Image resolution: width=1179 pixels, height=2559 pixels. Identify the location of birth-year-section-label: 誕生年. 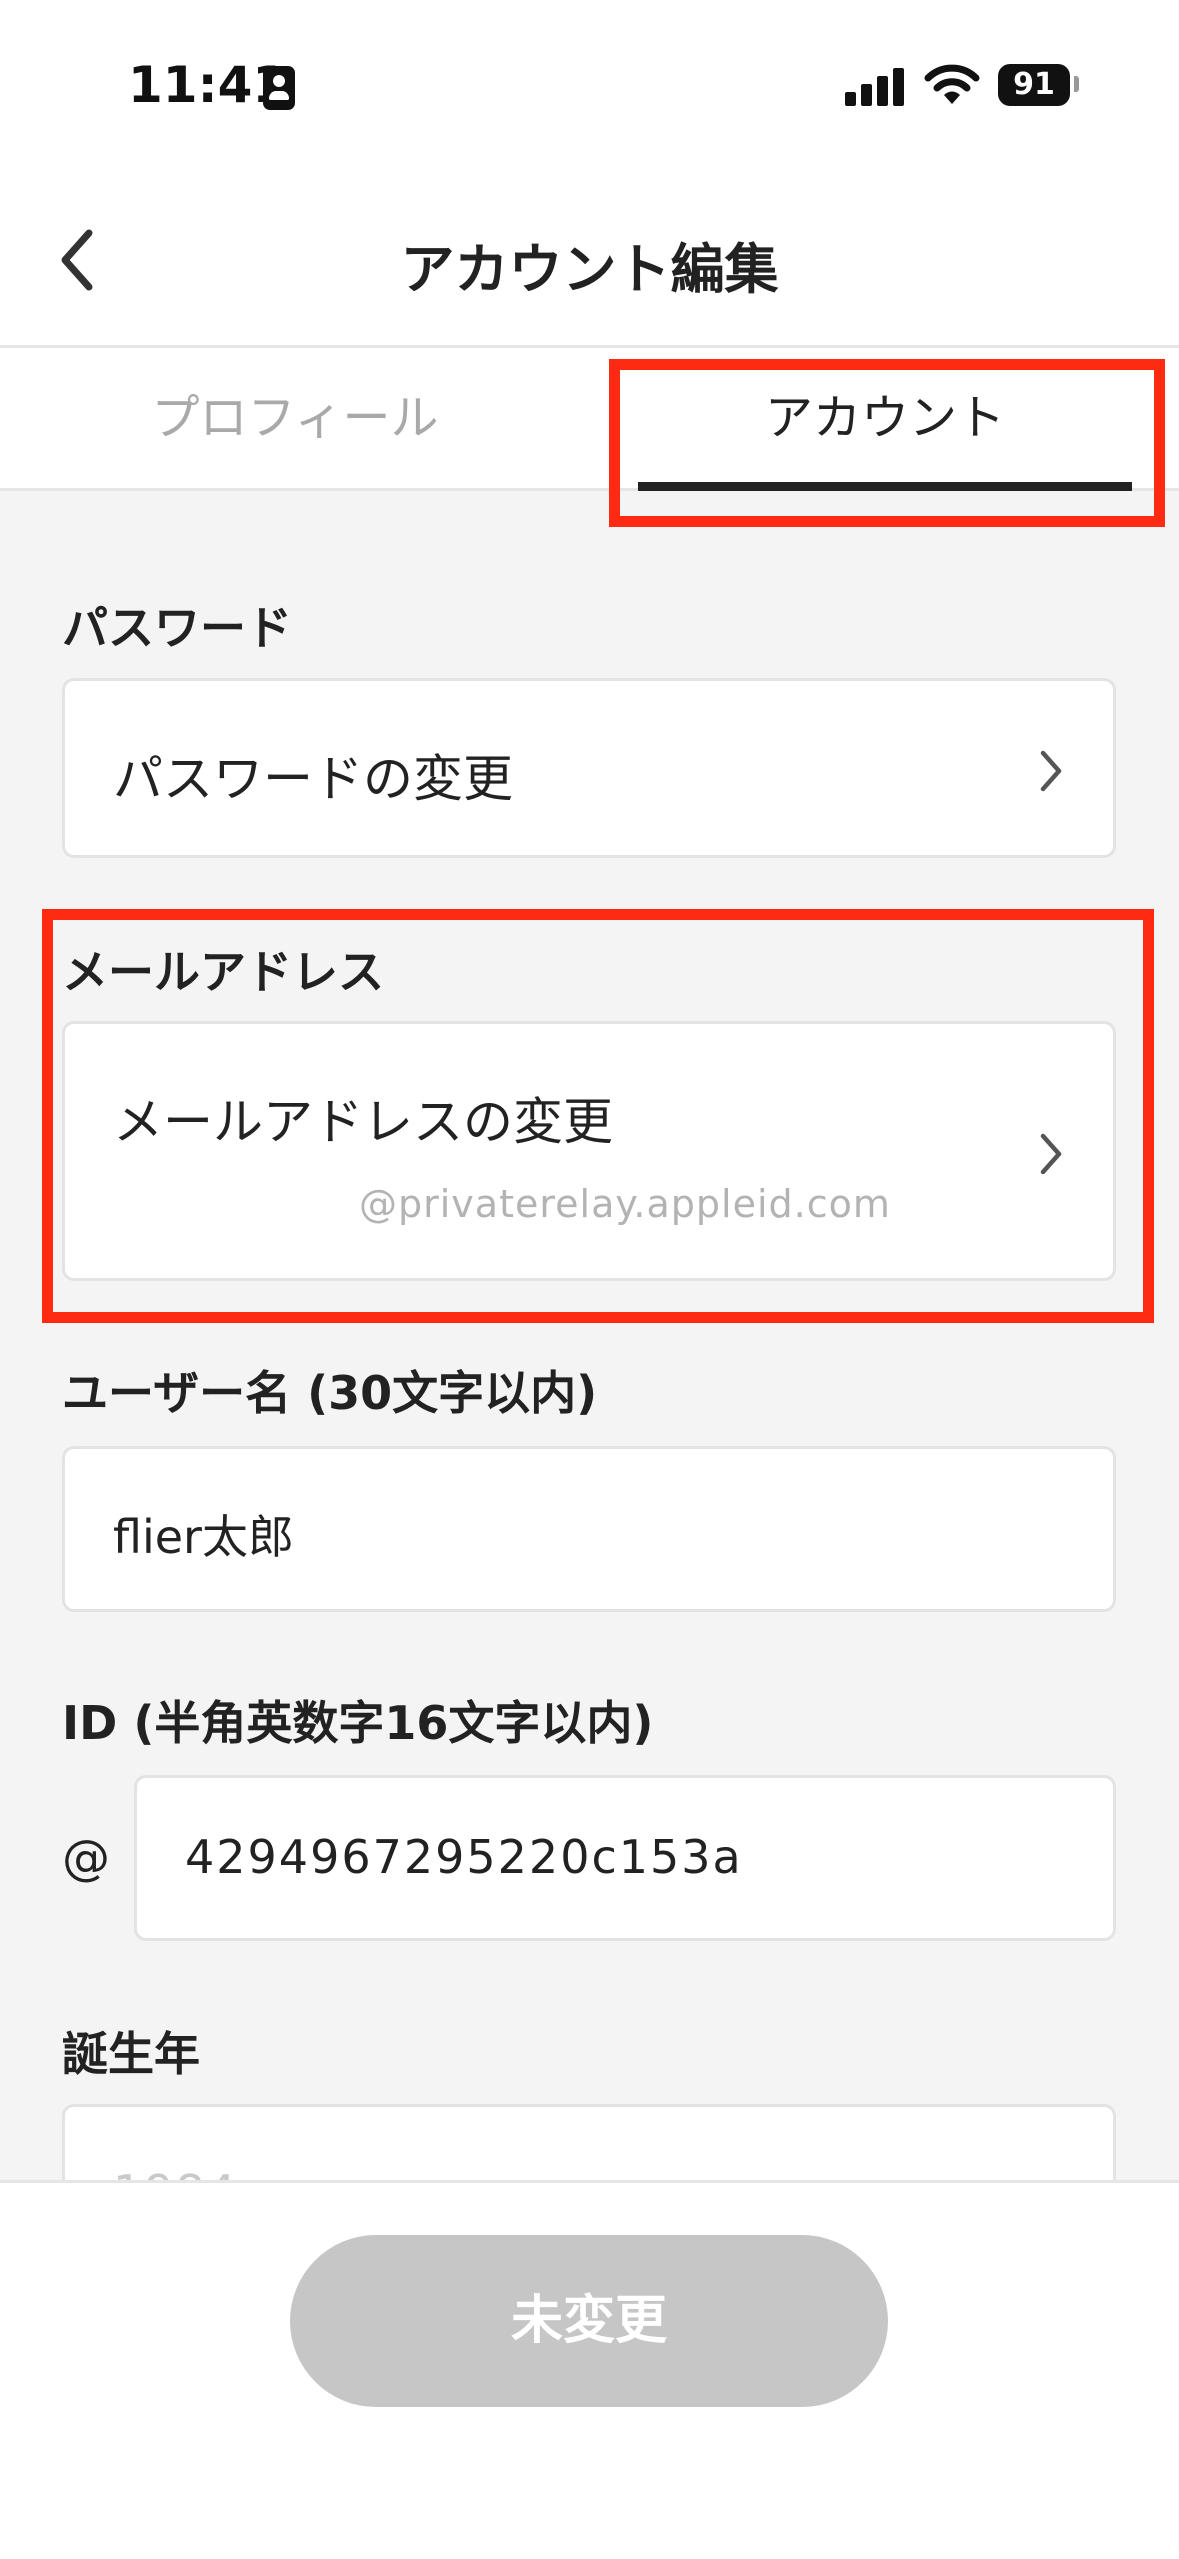
(131, 2054).